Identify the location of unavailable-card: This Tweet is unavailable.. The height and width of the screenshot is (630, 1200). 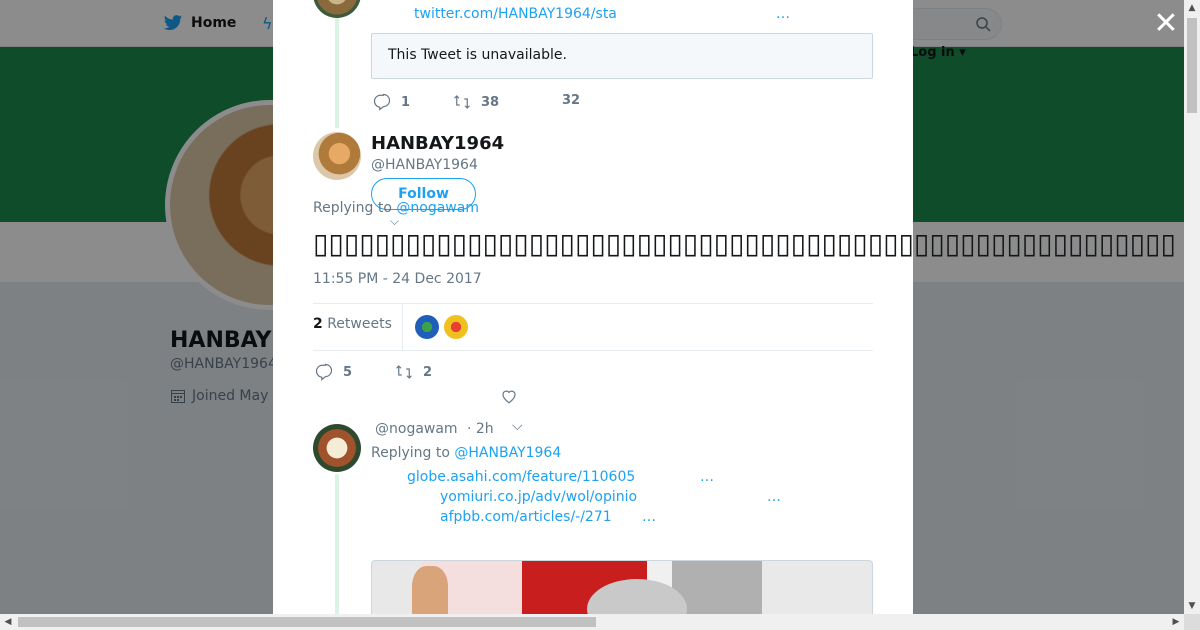
(622, 56).